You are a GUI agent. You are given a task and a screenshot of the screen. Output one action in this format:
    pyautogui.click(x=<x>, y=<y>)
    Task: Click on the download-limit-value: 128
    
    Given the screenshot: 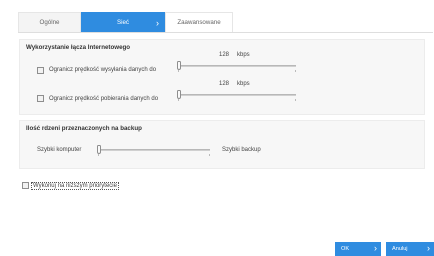 What is the action you would take?
    pyautogui.click(x=224, y=84)
    